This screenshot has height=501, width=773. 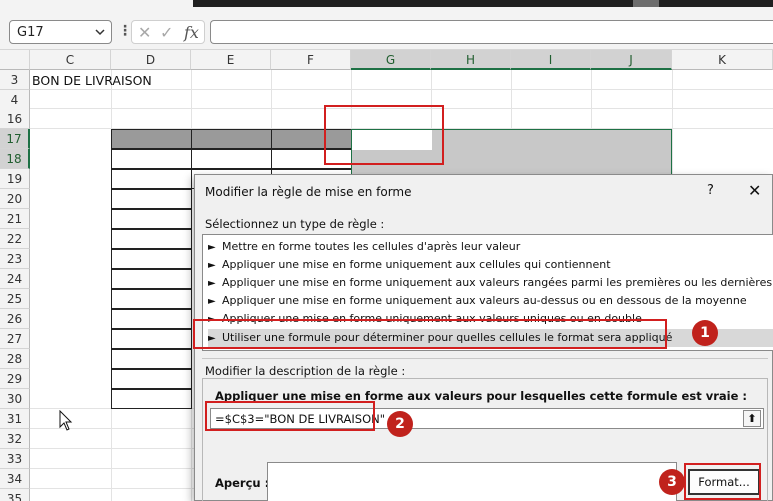 I want to click on row-header-23: 23, so click(x=15, y=259).